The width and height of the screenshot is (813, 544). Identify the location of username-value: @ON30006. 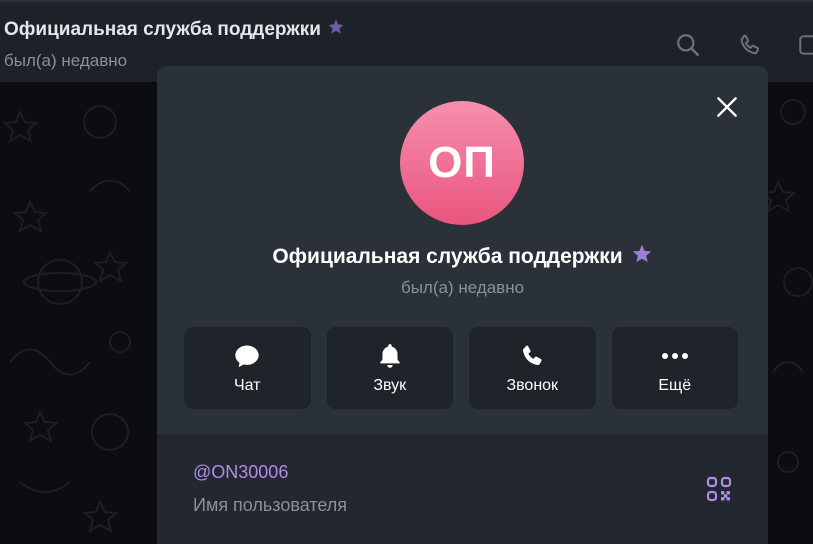
(240, 472).